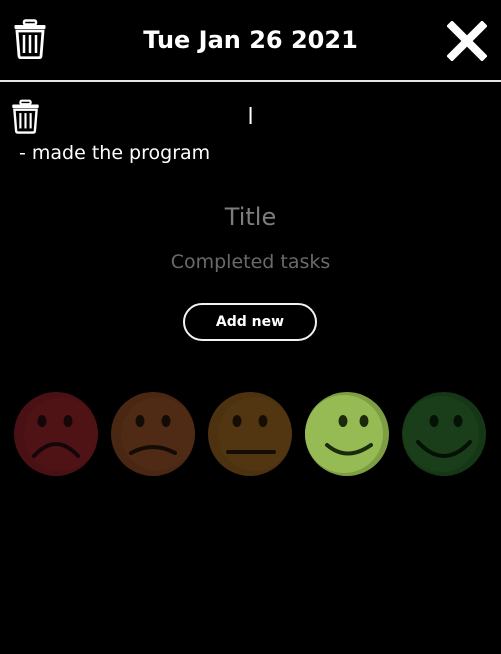  I want to click on happy-face-icon, so click(347, 434).